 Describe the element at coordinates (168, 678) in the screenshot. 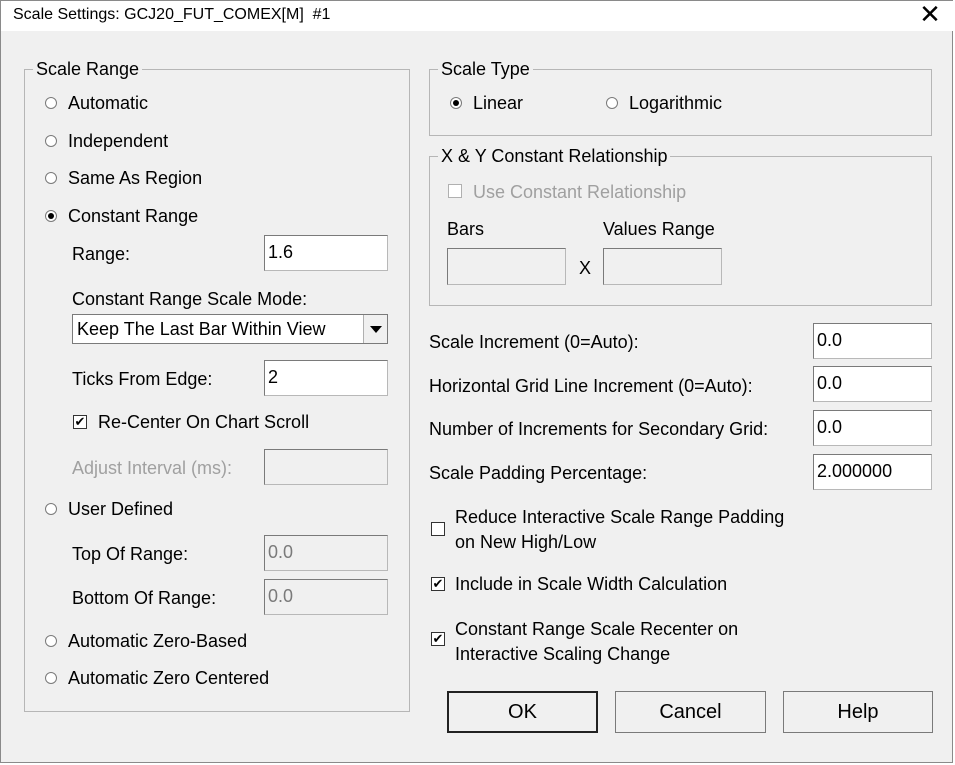

I see `radio-automatic-zero-centered-label: Automatic Zero Centered` at that location.